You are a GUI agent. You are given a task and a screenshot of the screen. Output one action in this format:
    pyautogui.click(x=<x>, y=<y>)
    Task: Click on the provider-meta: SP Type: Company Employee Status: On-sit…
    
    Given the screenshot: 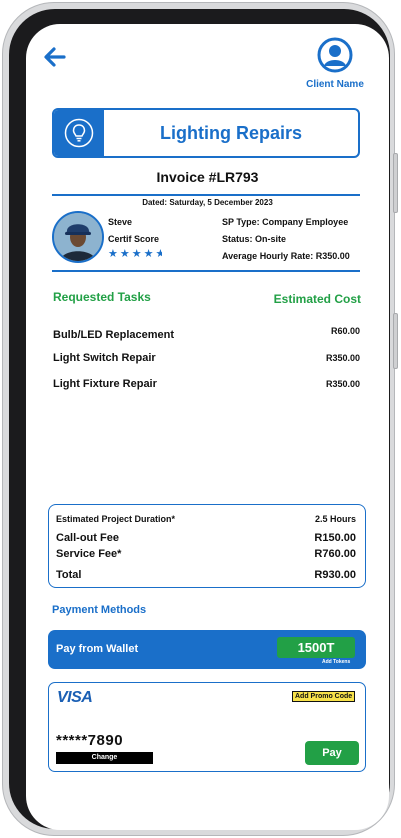 What is the action you would take?
    pyautogui.click(x=286, y=239)
    